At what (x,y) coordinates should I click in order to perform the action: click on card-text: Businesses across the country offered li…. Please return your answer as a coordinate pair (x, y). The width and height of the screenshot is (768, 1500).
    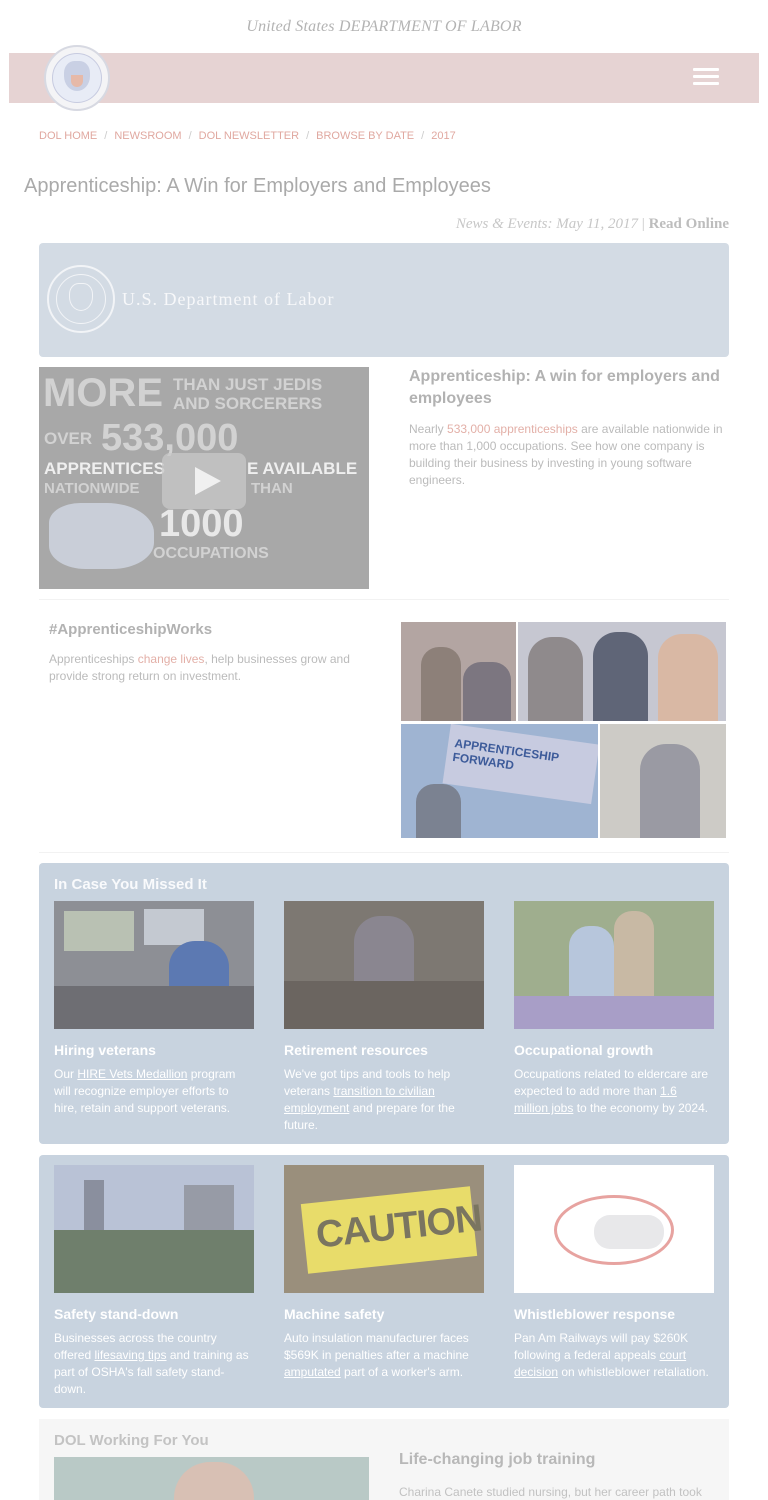
    Looking at the image, I should click on (151, 1363).